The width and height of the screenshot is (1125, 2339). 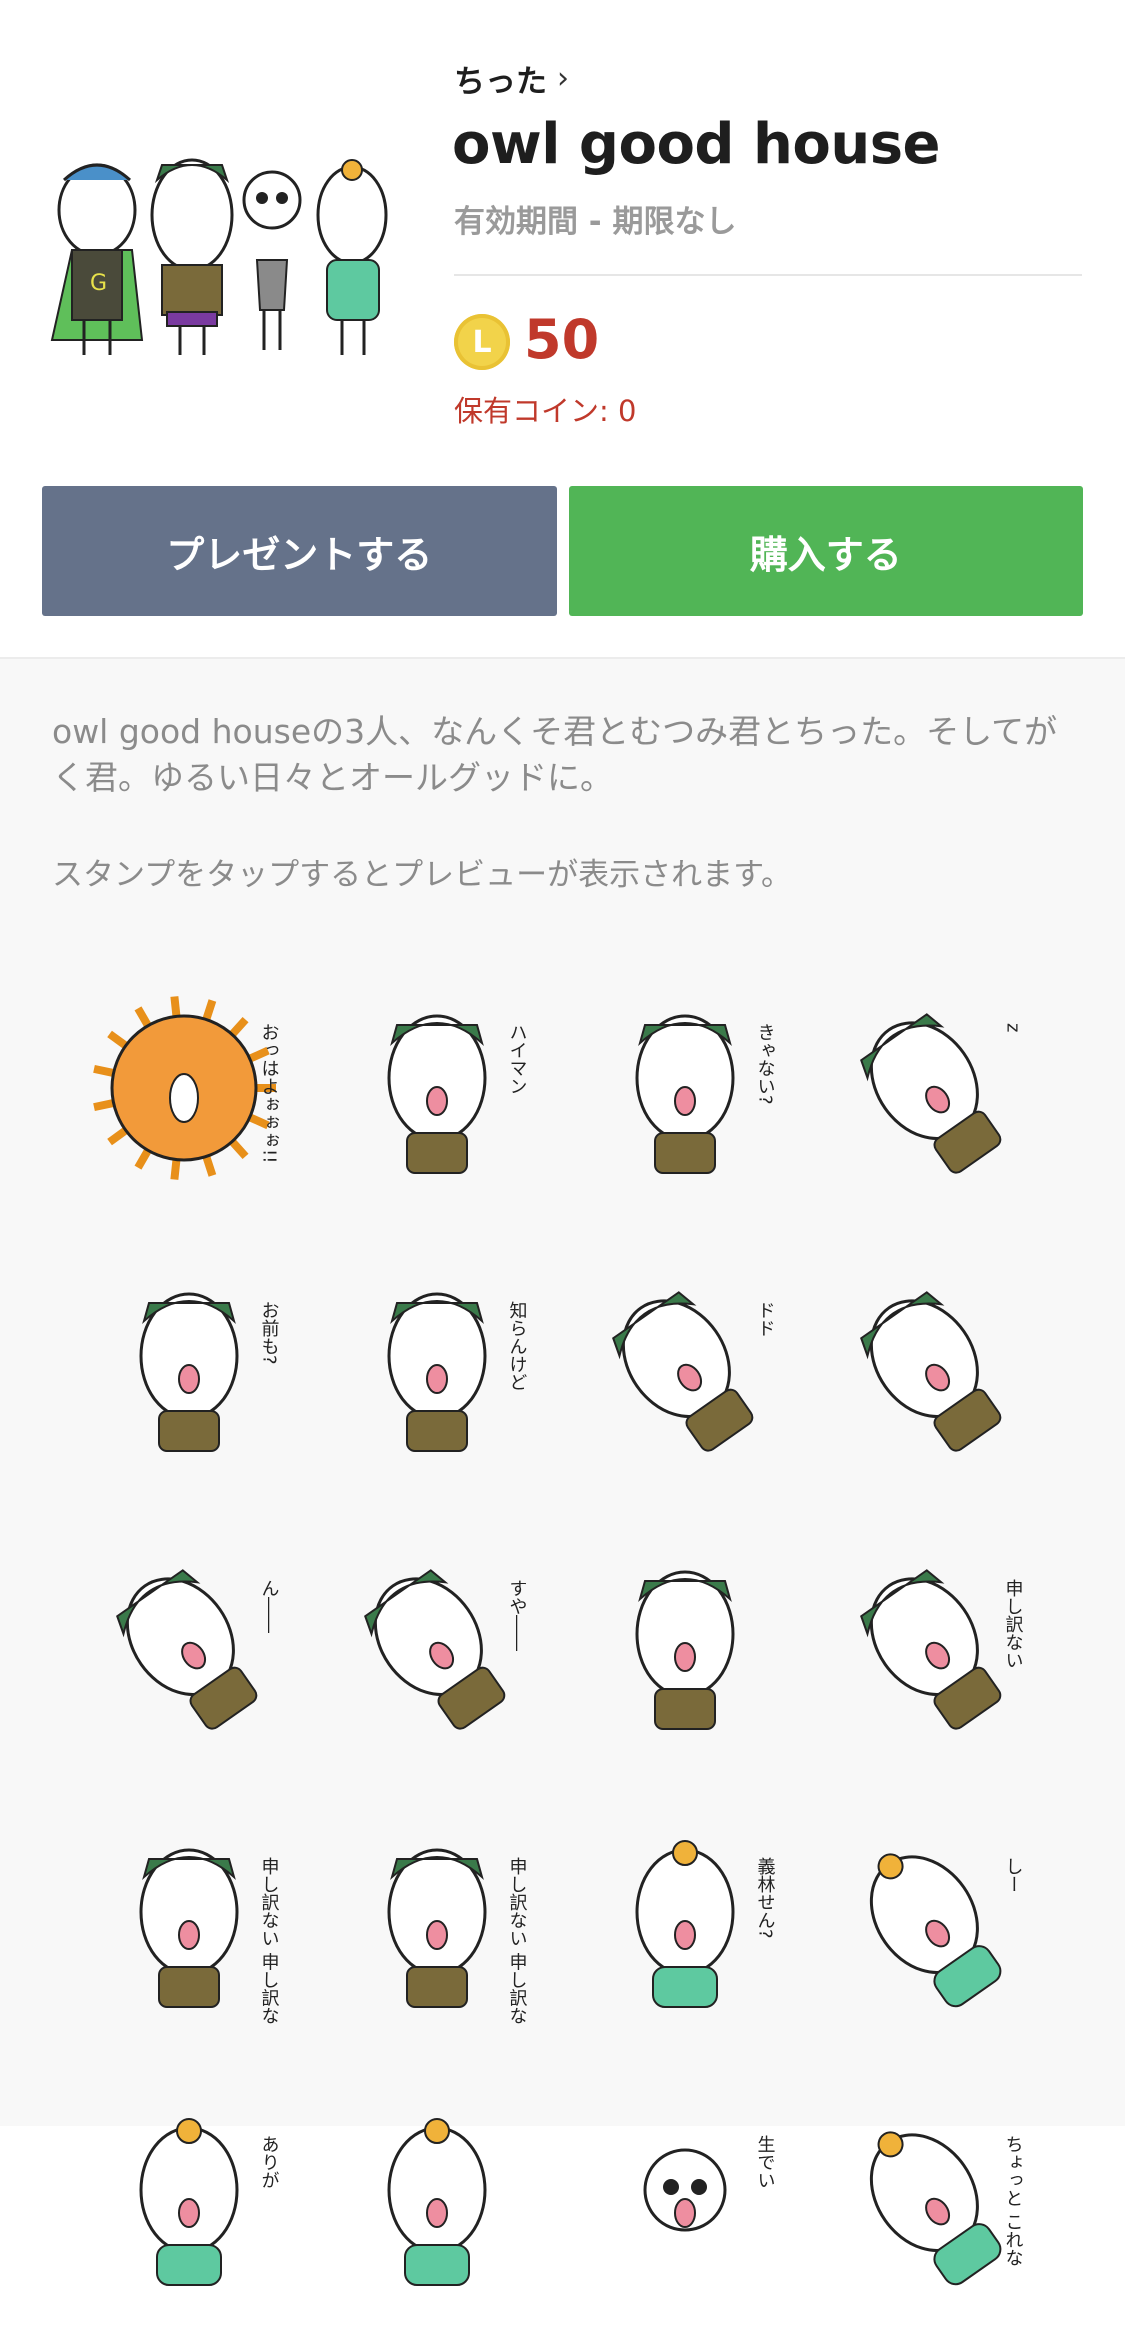 I want to click on sticker-caption: ハイマン, so click(x=517, y=1059).